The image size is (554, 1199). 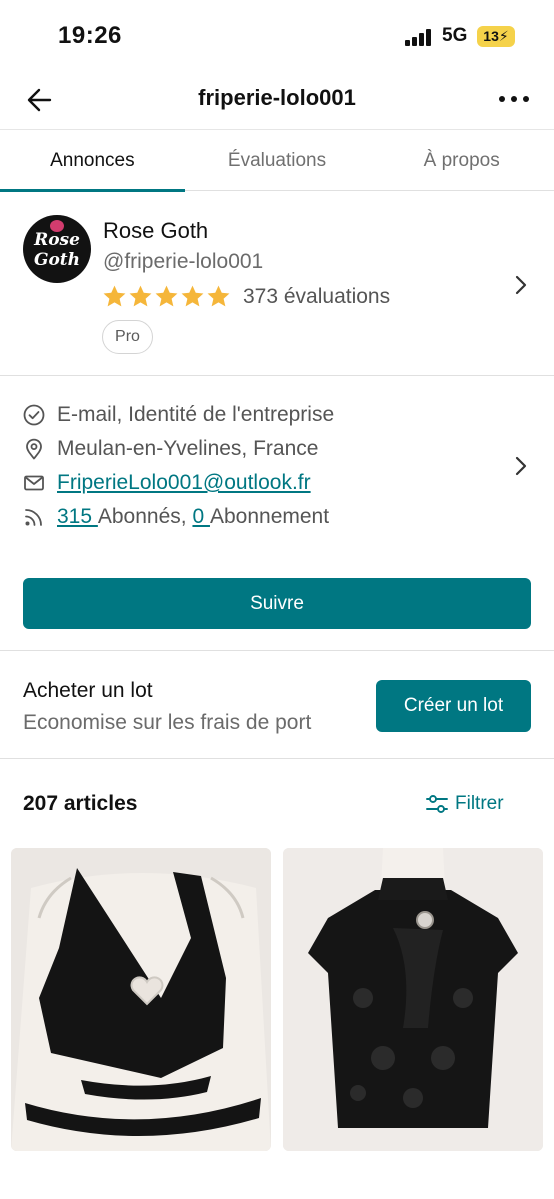 I want to click on location-pin-icon, so click(x=34, y=449).